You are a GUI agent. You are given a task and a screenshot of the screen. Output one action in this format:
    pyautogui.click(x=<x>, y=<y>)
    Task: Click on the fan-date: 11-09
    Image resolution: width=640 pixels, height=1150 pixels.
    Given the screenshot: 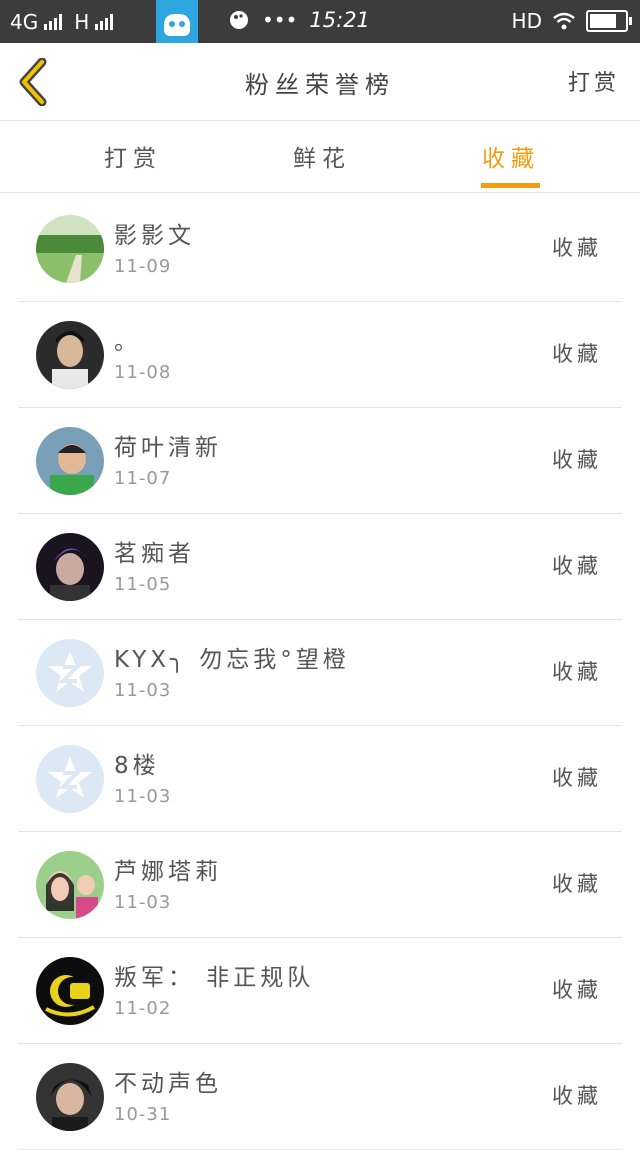 What is the action you would take?
    pyautogui.click(x=143, y=266)
    